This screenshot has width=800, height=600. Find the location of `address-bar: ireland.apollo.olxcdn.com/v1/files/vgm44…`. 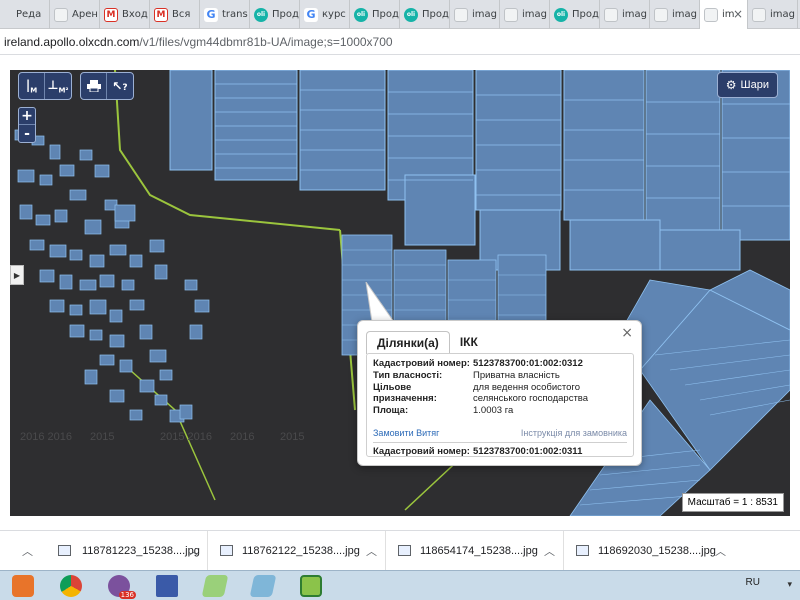

address-bar: ireland.apollo.olxcdn.com/v1/files/vgm44… is located at coordinates (400, 42).